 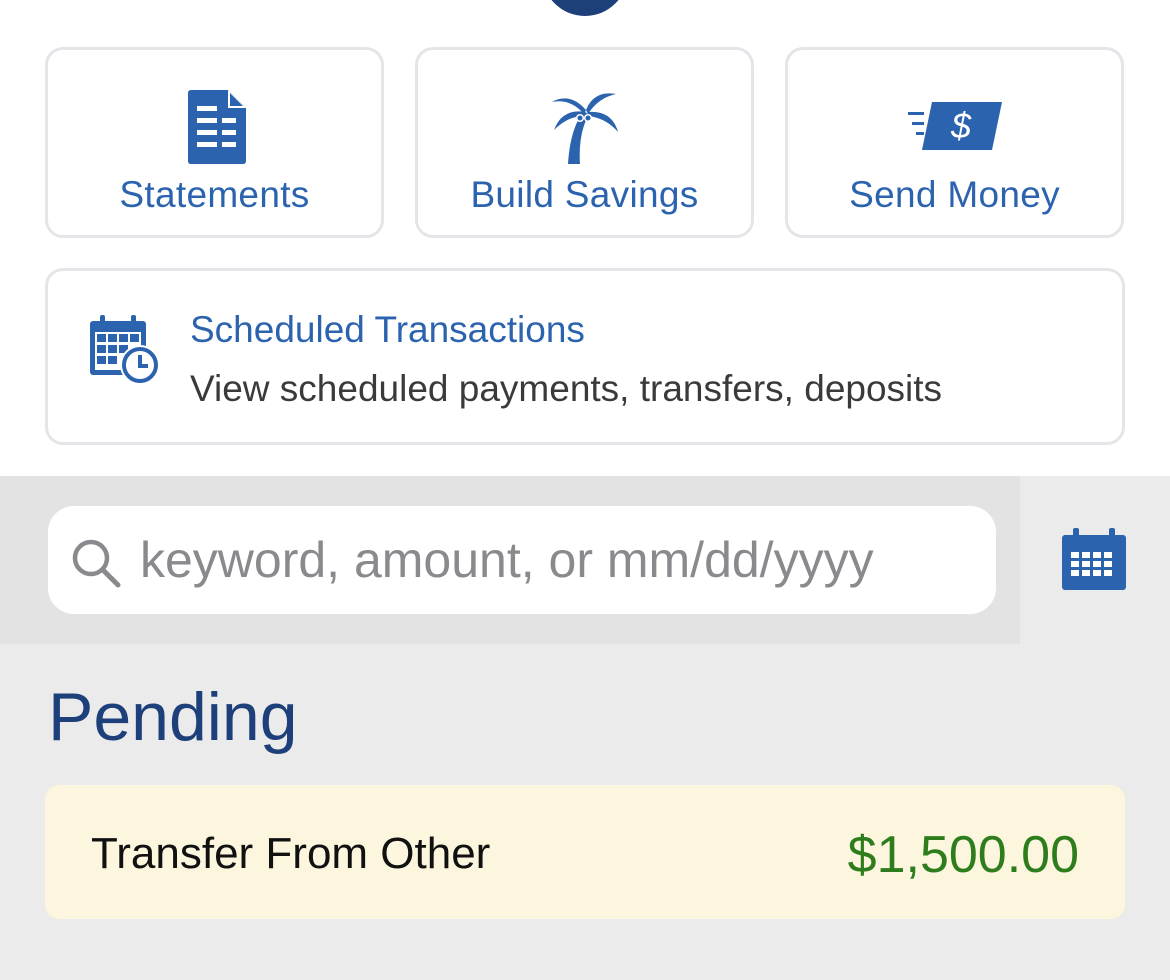 I want to click on build-savings-button: Build Savings, so click(x=584, y=142).